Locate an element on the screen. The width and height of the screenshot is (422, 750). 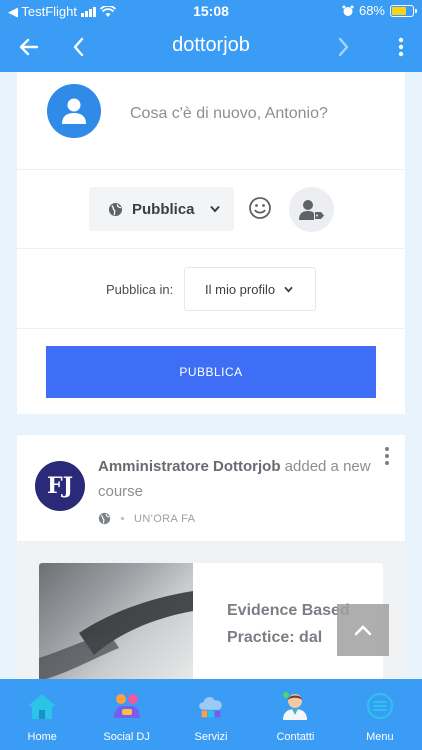
bottom-tab-bar: Home Social DJ Servizi Contatti Menu is located at coordinates (211, 714).